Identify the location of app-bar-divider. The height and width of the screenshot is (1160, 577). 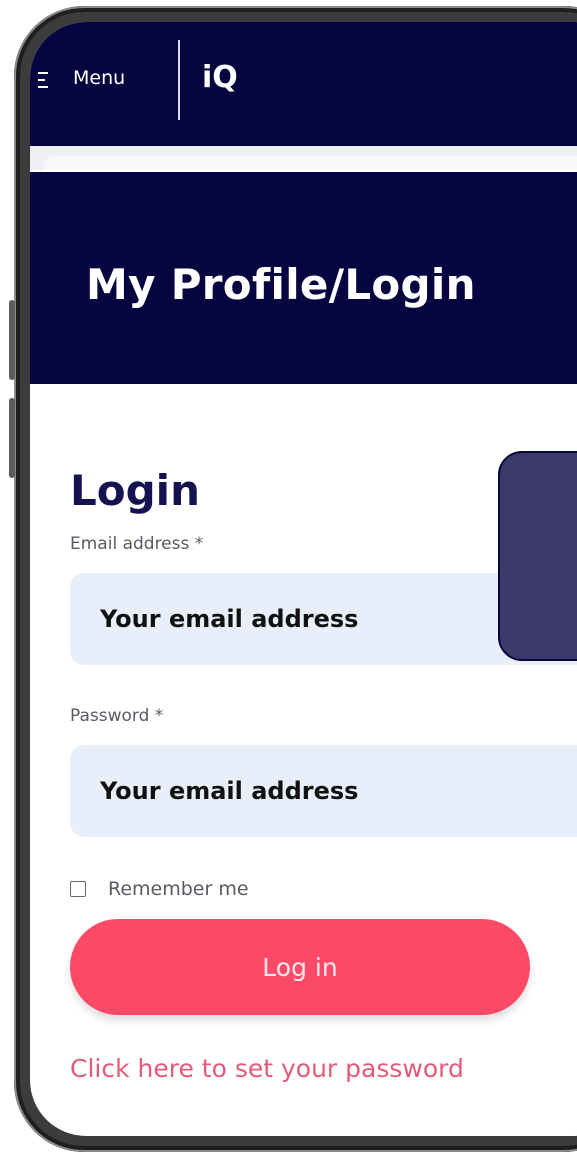
(179, 80).